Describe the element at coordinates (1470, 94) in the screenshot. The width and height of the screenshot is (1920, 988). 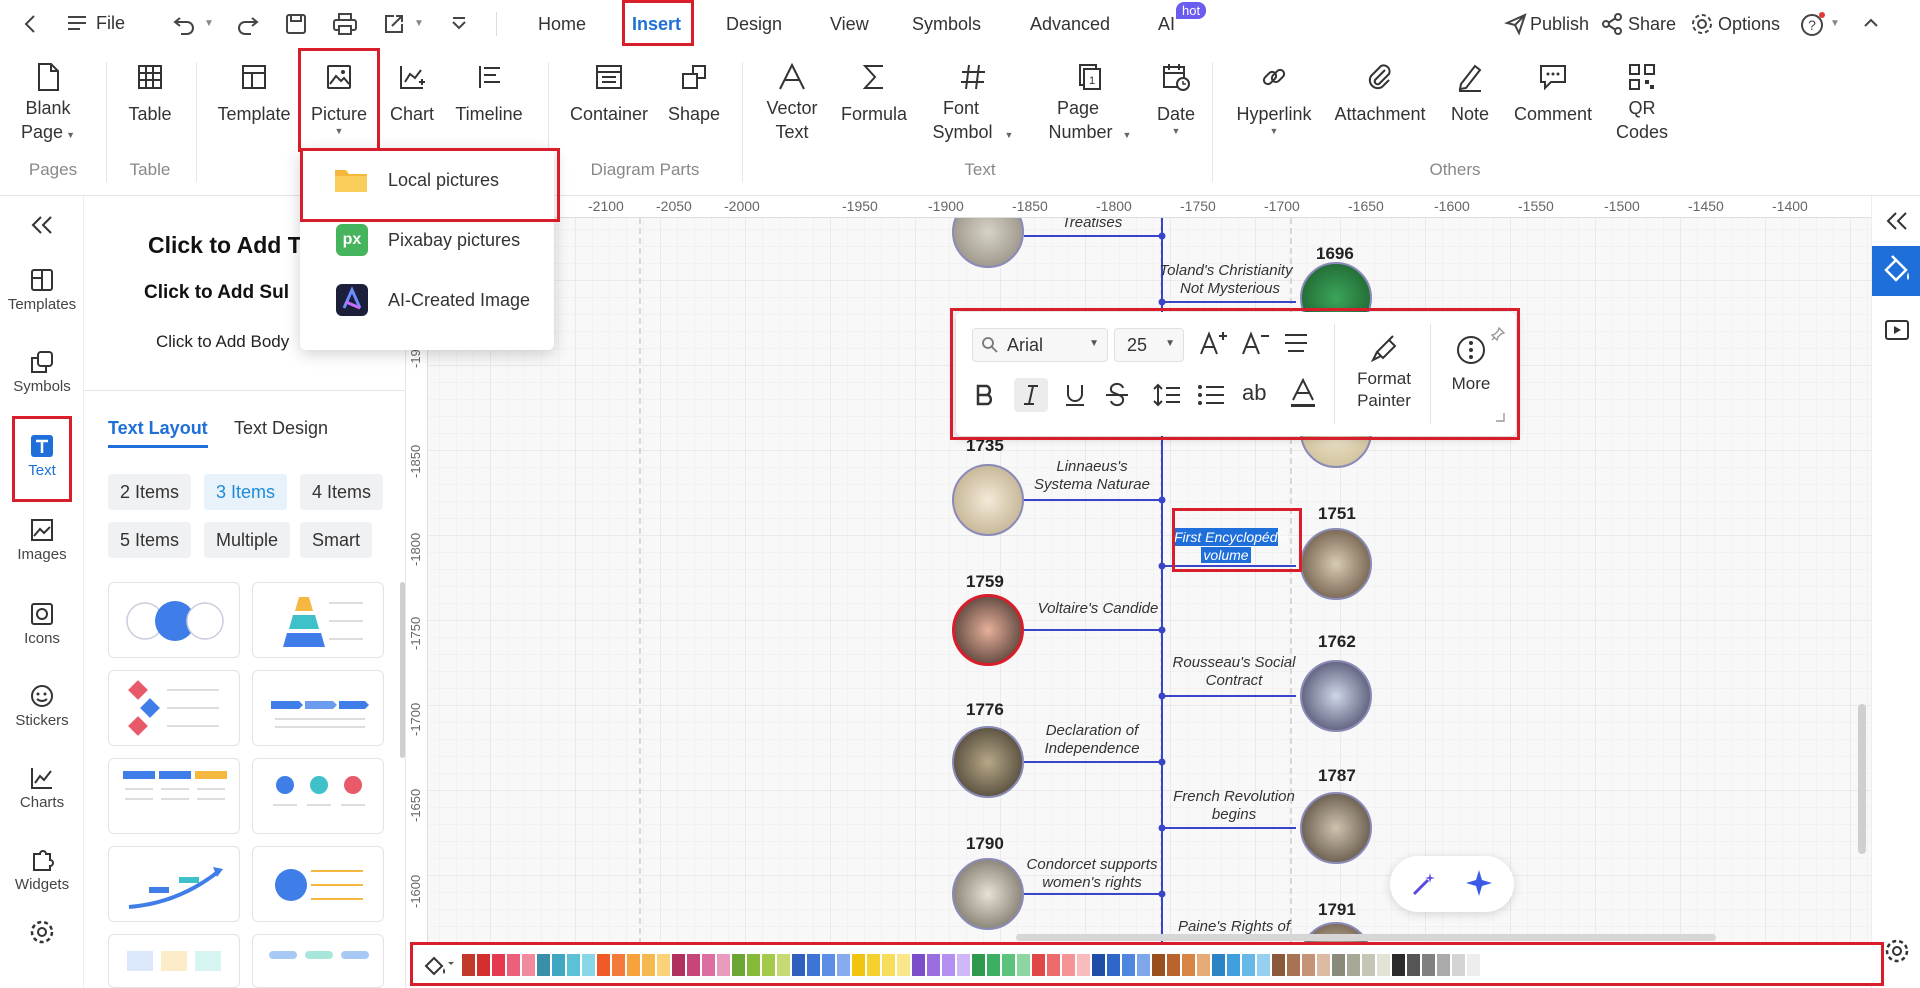
I see `note-button: Note` at that location.